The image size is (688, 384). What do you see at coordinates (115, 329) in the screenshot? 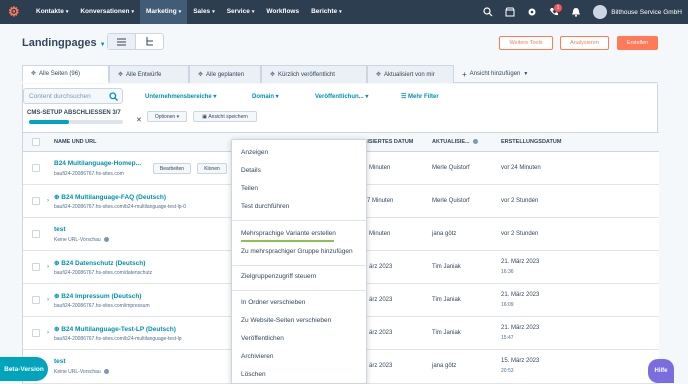
I see `page-name-link: ⊕ B24 Multilanguage-Test-LP (Deutsch)` at bounding box center [115, 329].